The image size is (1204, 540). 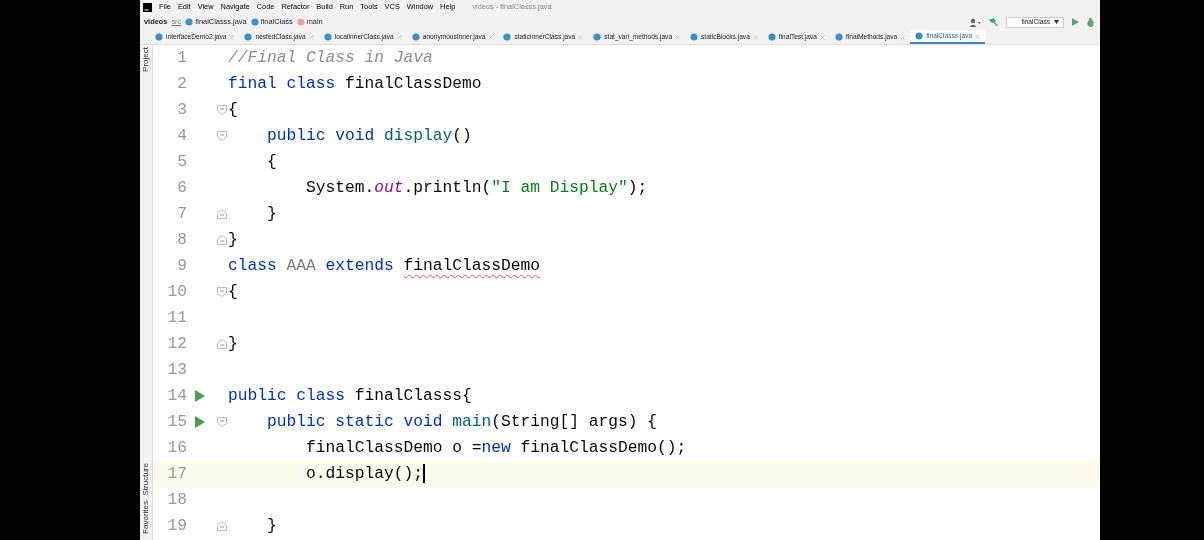 I want to click on code-line: final class finalClassDemo, so click(x=355, y=83).